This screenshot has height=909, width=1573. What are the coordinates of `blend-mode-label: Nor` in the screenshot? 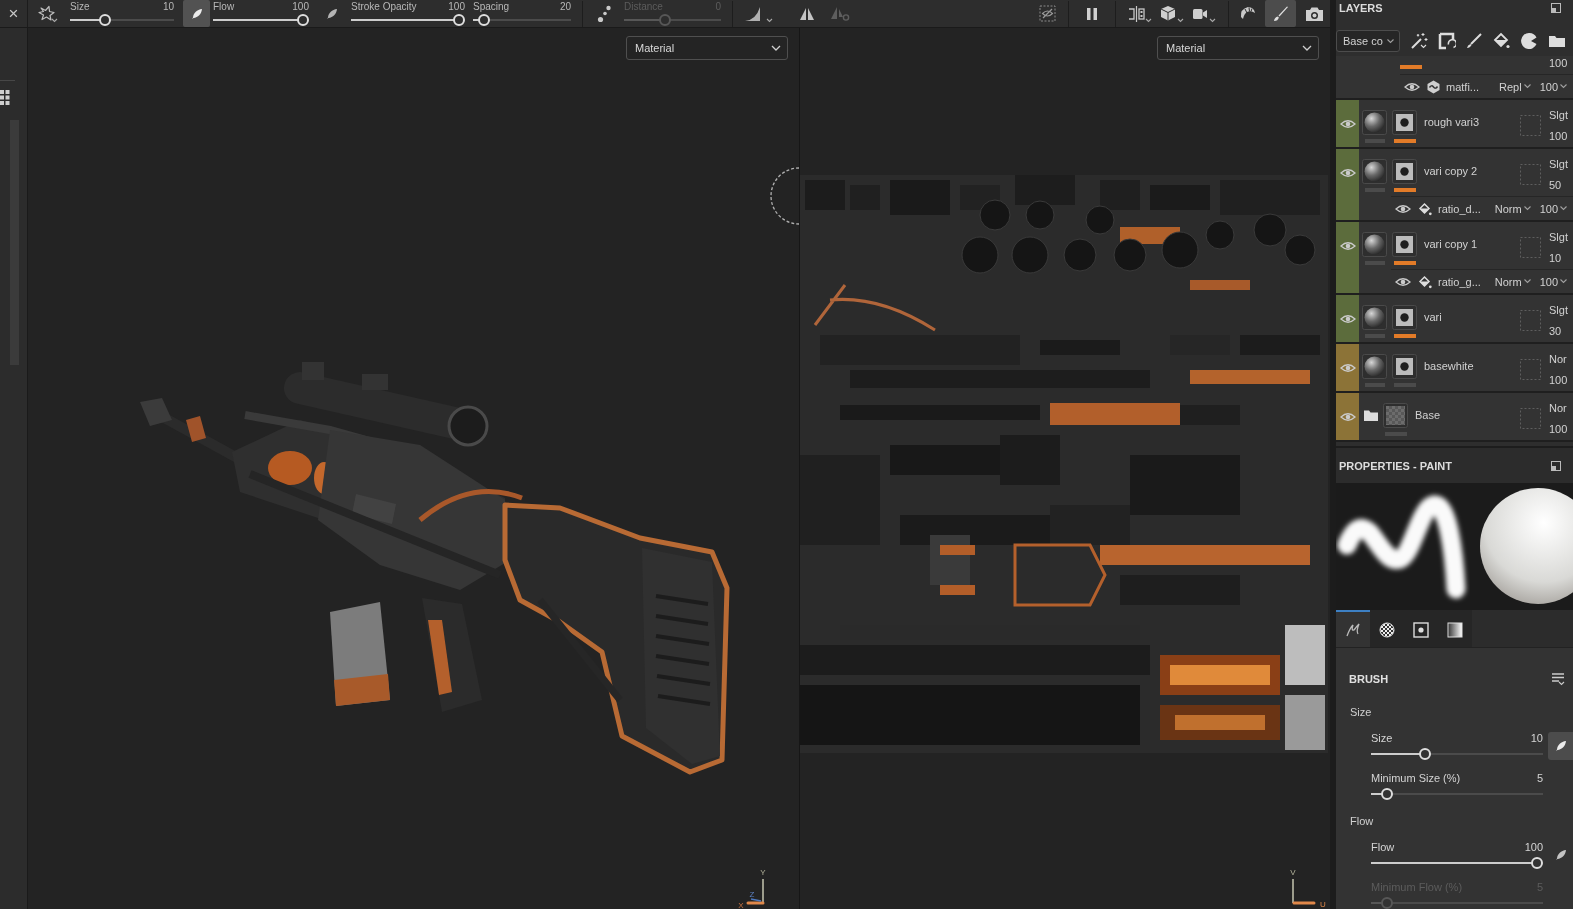 It's located at (1558, 408).